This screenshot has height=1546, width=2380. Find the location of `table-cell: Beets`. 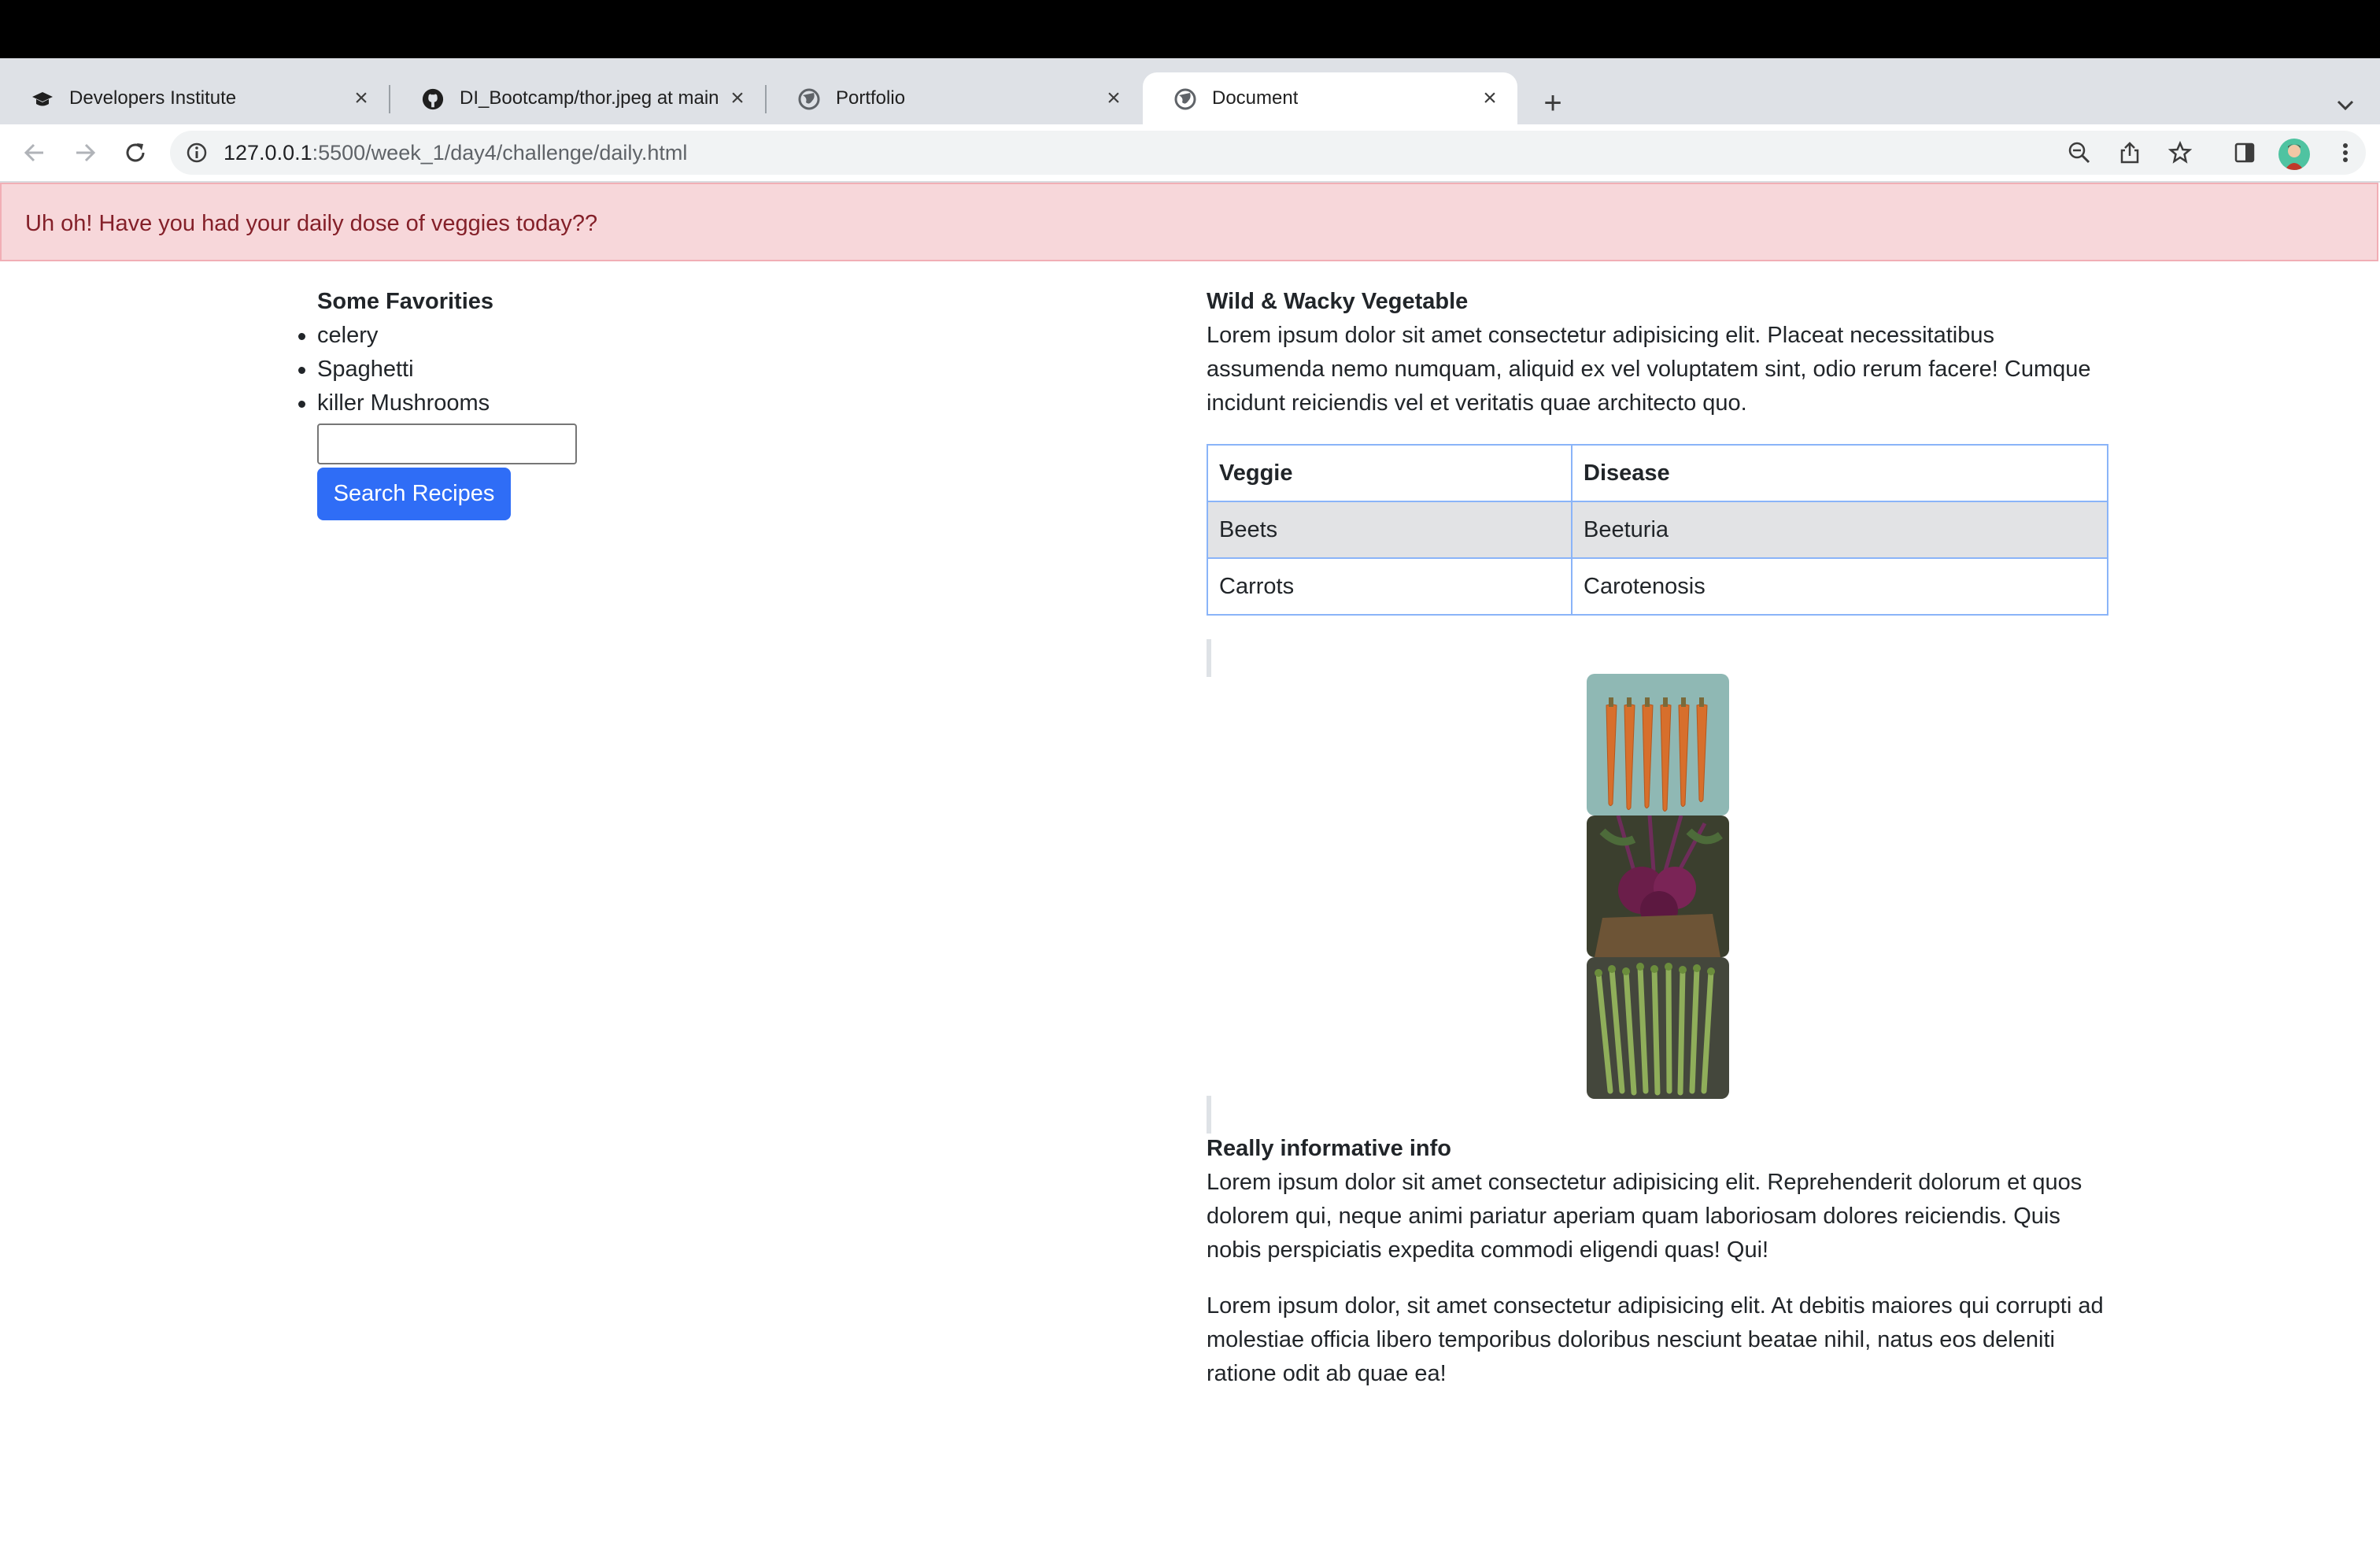

table-cell: Beets is located at coordinates (1389, 530).